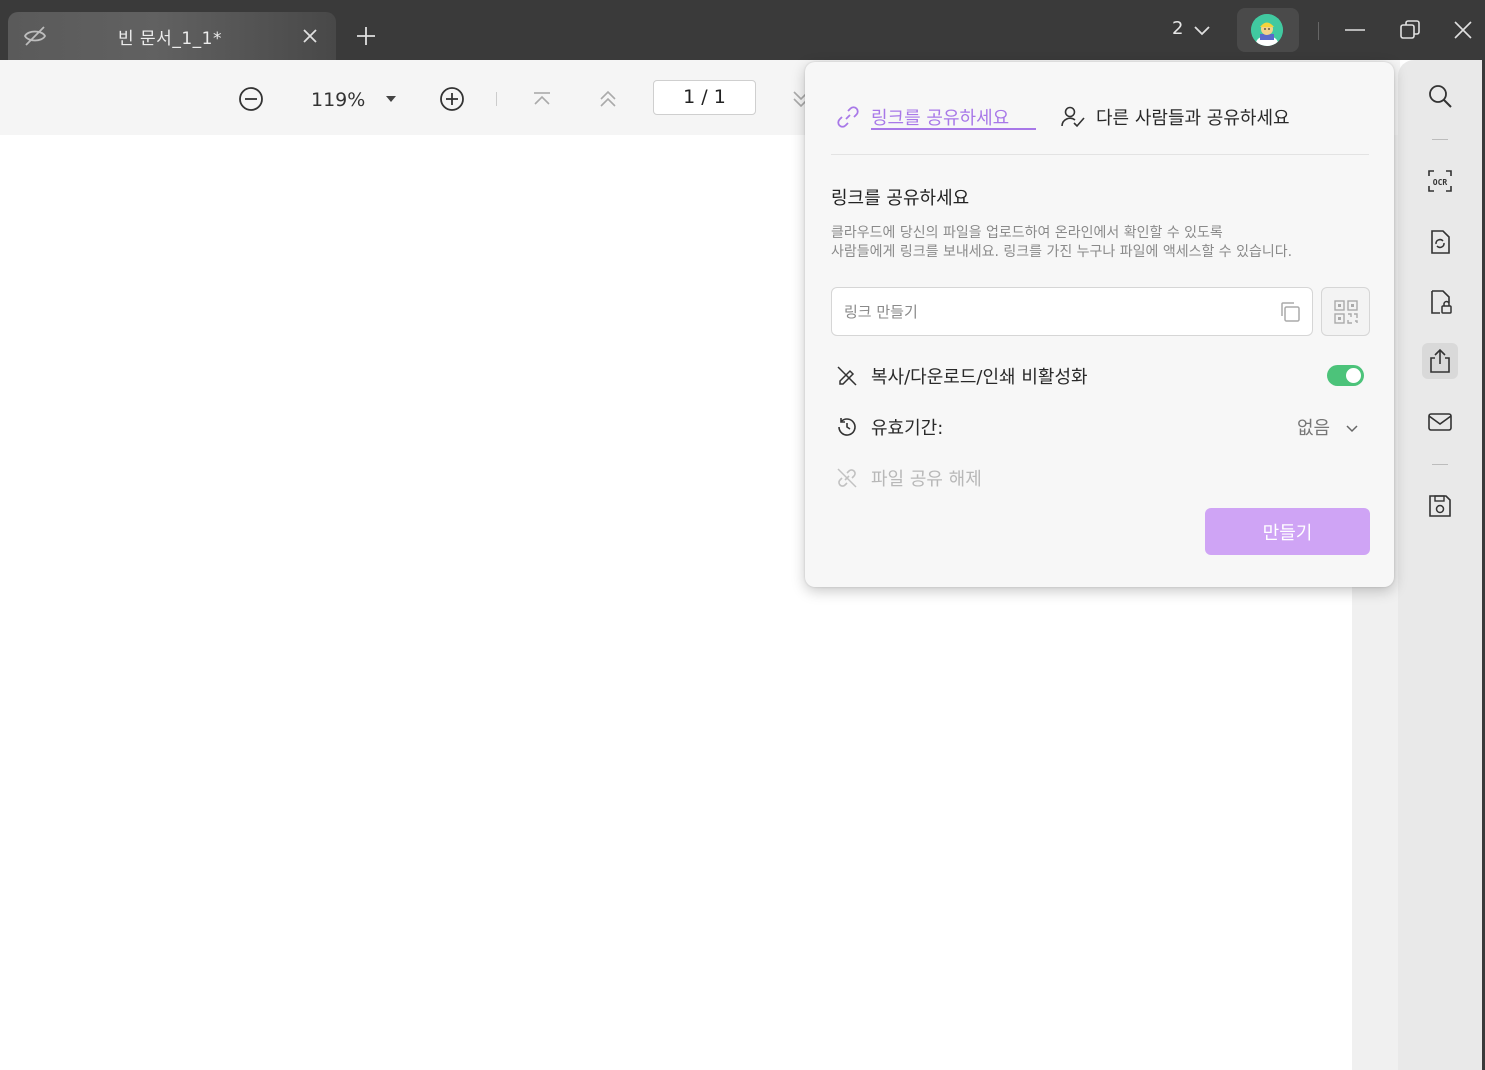  I want to click on zoom-value: 119%, so click(338, 100).